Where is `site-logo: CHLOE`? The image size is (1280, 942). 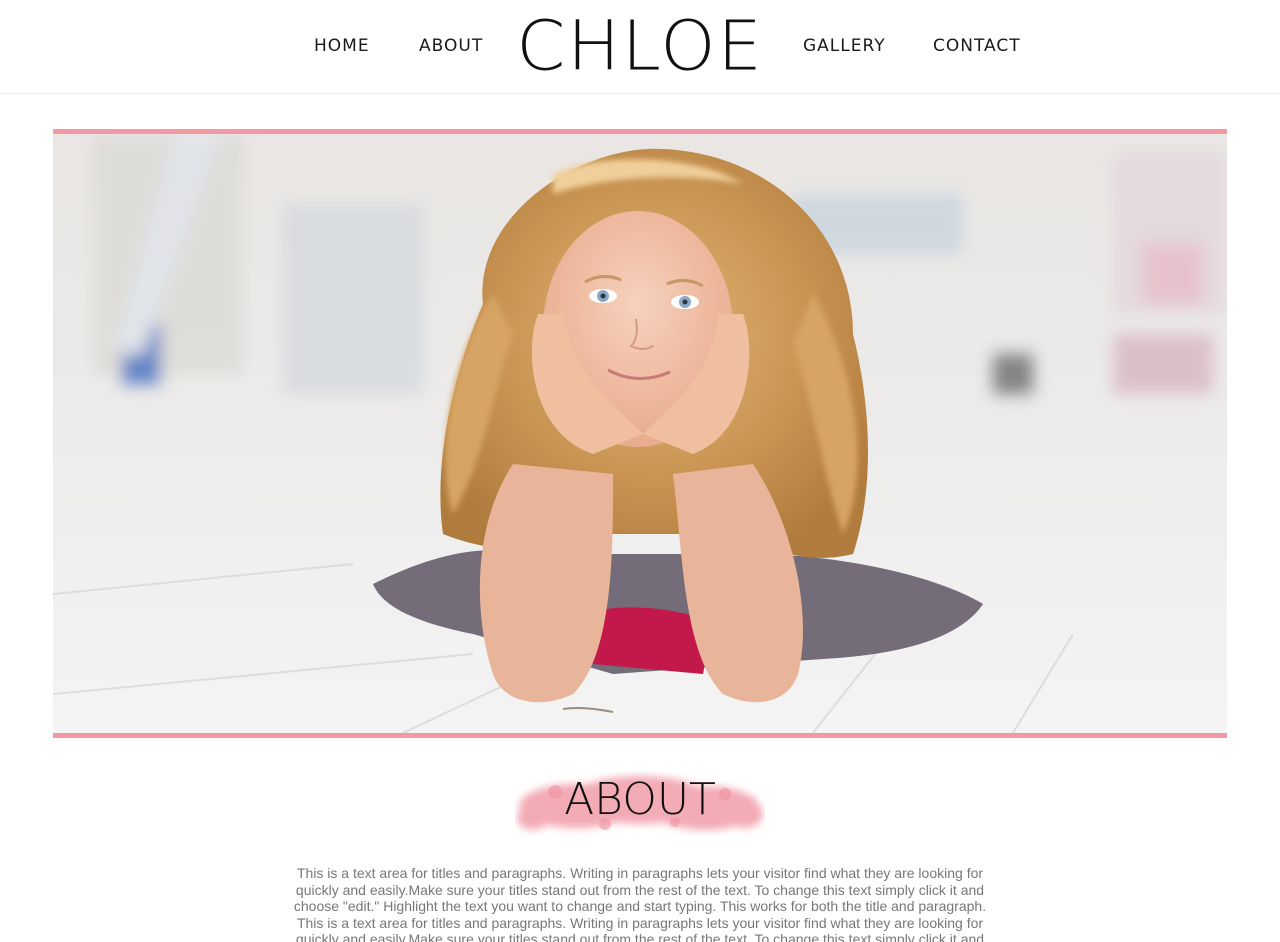
site-logo: CHLOE is located at coordinates (638, 46).